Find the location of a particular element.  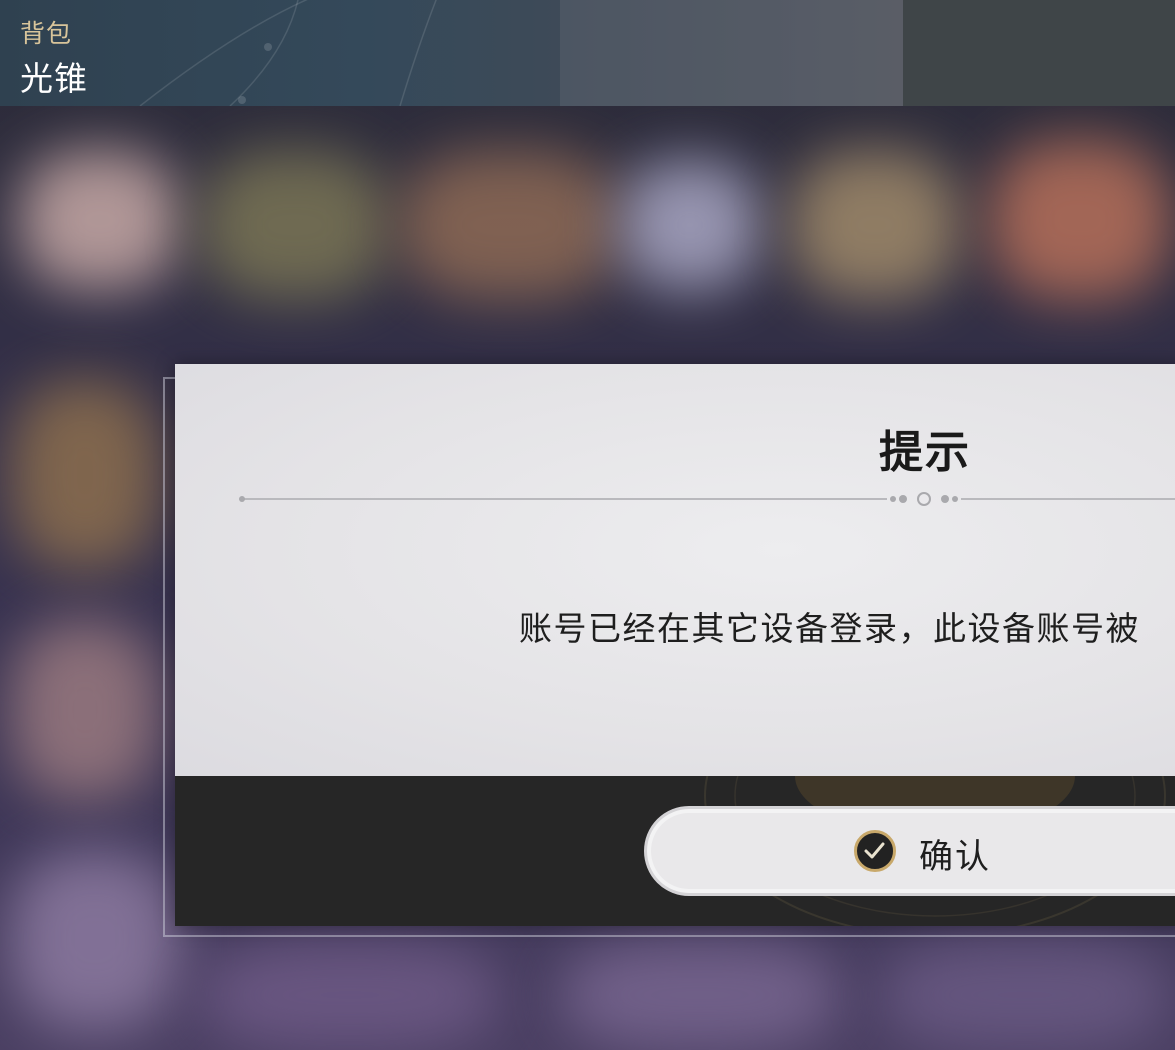

confirm-label: 确认 is located at coordinates (955, 857).